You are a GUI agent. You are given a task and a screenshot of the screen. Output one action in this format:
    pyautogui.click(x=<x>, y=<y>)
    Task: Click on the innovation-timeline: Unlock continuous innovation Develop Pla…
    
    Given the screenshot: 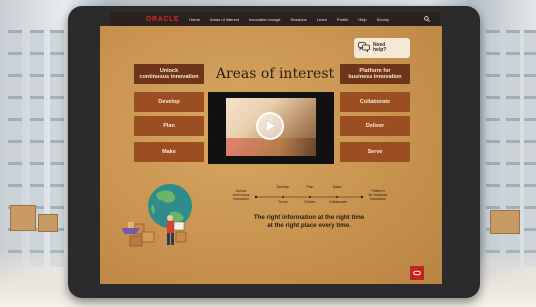 What is the action you would take?
    pyautogui.click(x=310, y=196)
    